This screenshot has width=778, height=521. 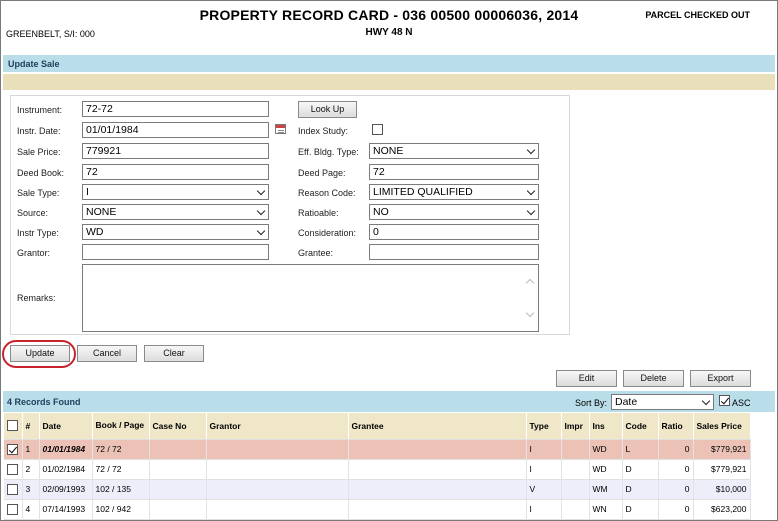 What do you see at coordinates (318, 213) in the screenshot?
I see `ratioable-label: Ratioable:` at bounding box center [318, 213].